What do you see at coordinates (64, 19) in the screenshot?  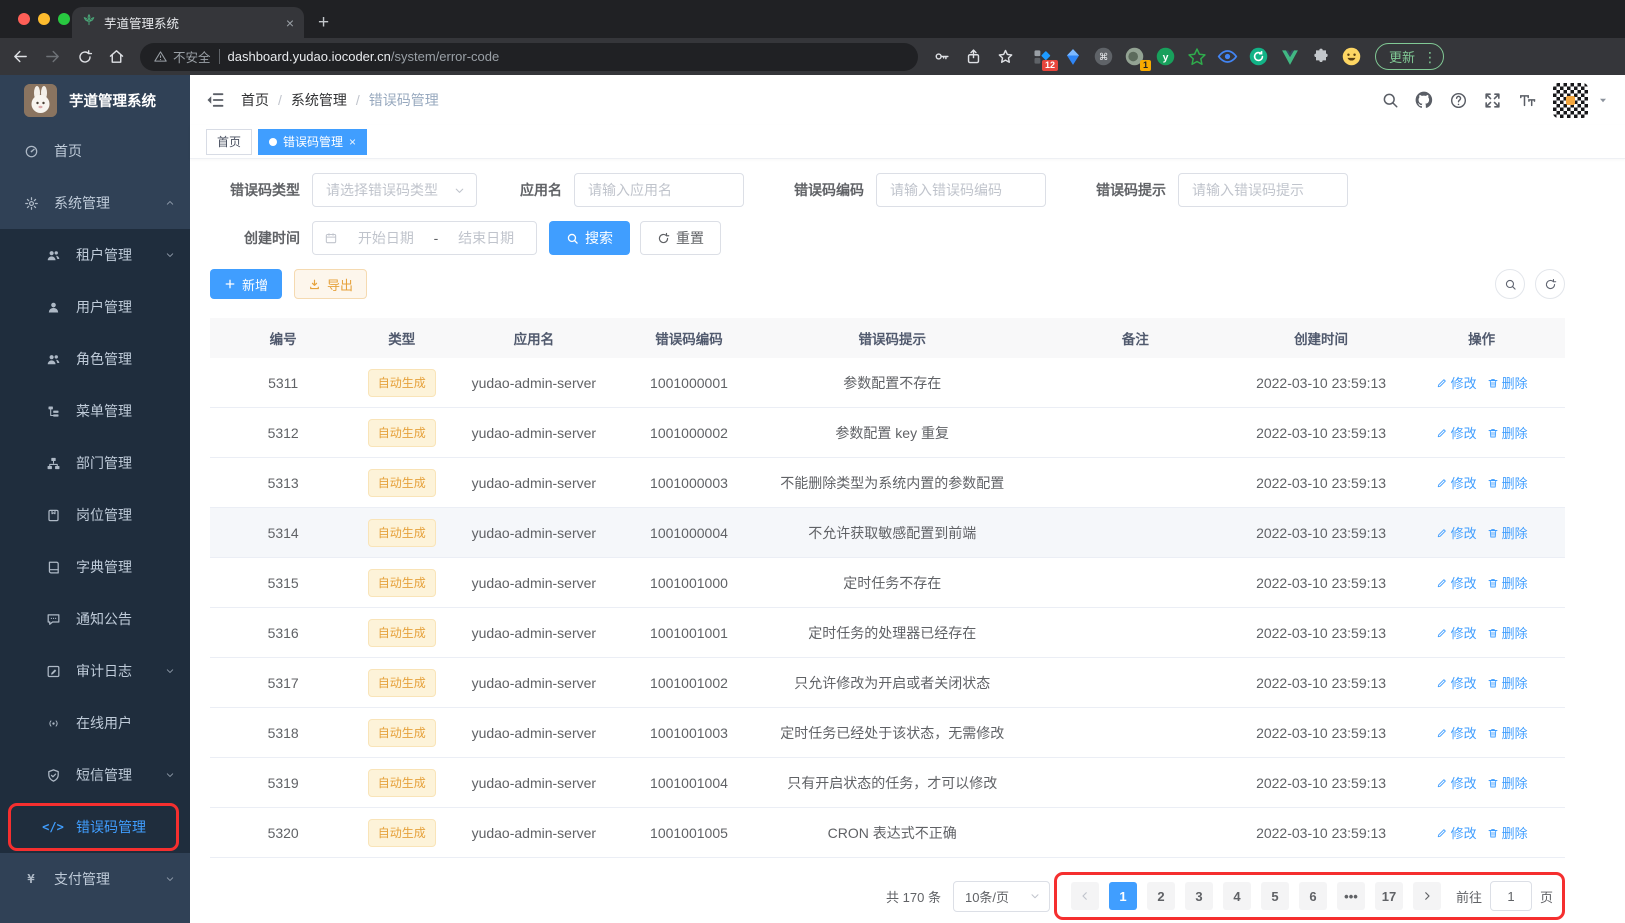 I see `window-zoom-button` at bounding box center [64, 19].